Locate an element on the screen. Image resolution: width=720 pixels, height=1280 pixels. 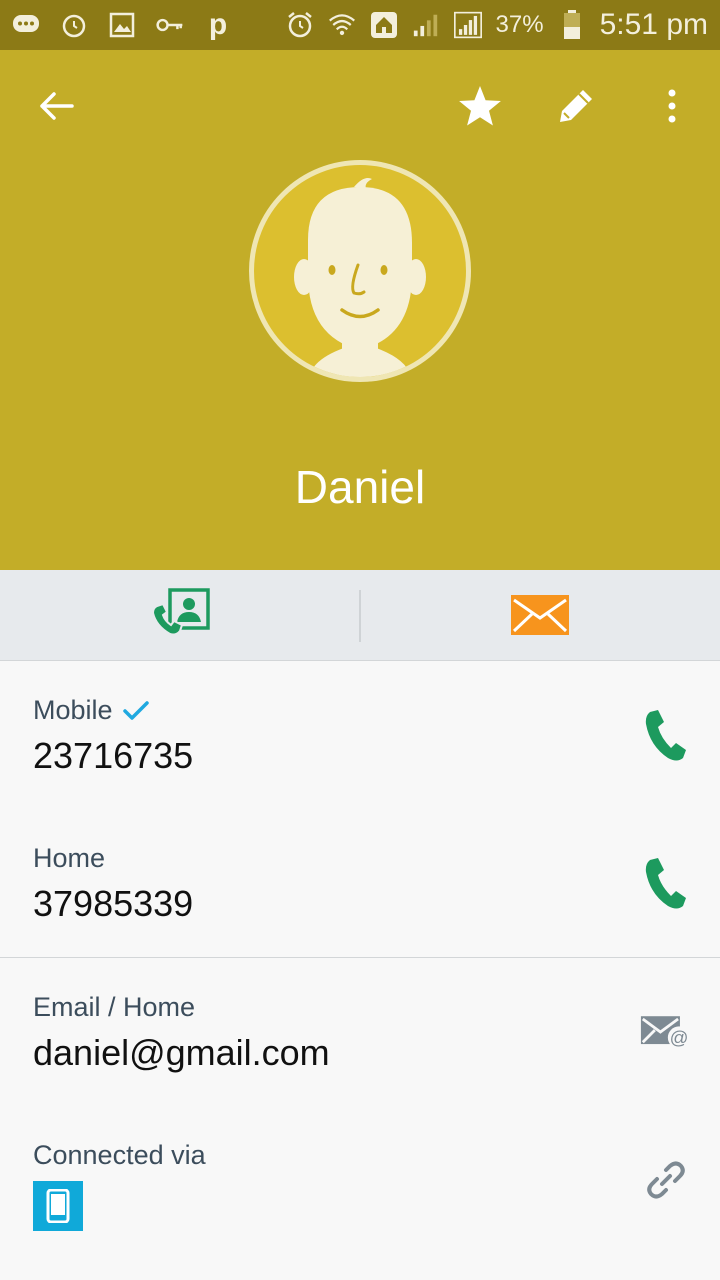
quick-action-bar is located at coordinates (360, 615).